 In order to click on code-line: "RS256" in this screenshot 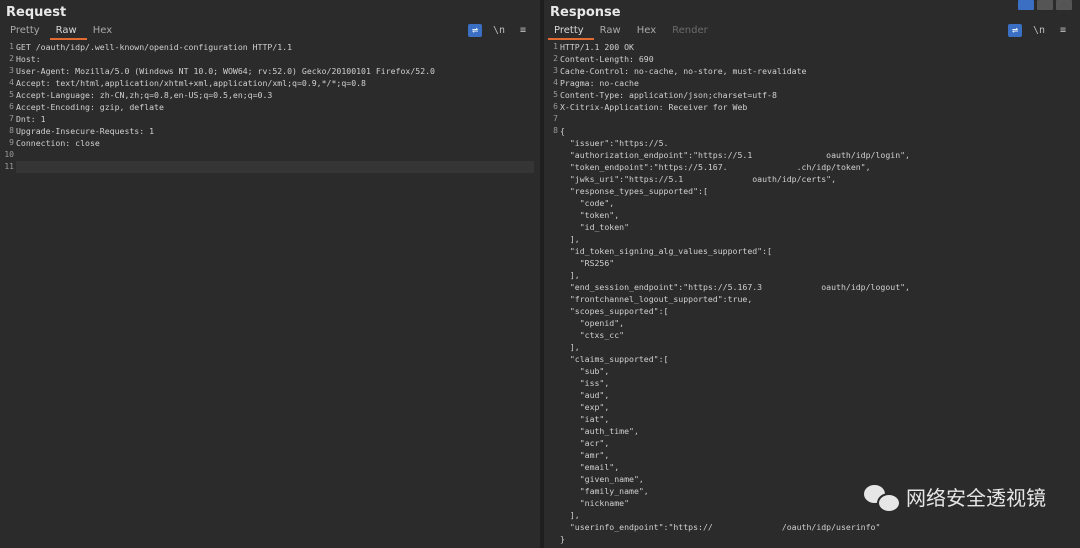, I will do `click(817, 263)`.